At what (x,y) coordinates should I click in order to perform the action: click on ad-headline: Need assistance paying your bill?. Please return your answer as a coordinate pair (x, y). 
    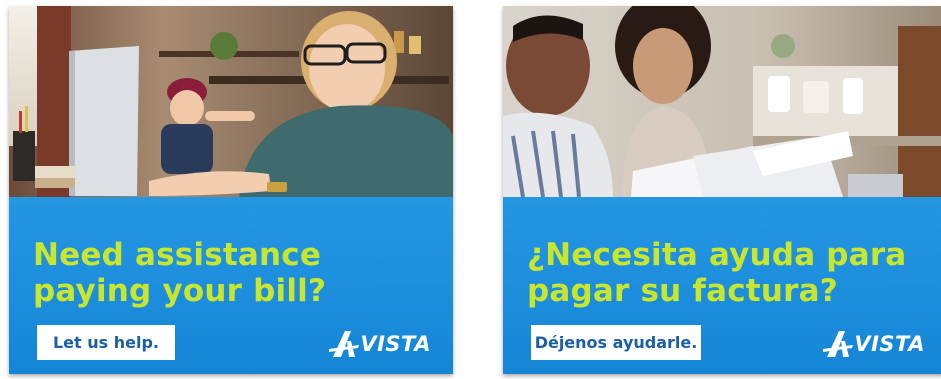
    Looking at the image, I should click on (238, 273).